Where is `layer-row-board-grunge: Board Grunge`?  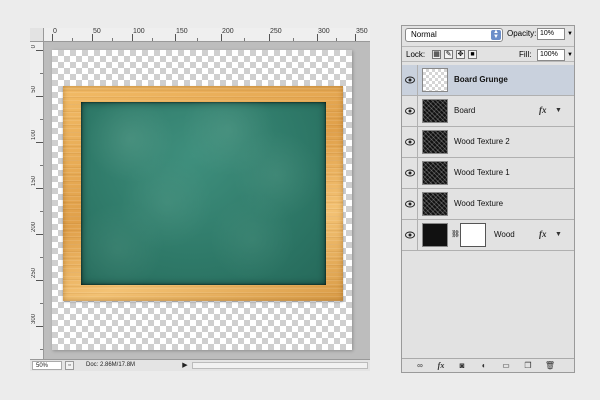 layer-row-board-grunge: Board Grunge is located at coordinates (488, 80).